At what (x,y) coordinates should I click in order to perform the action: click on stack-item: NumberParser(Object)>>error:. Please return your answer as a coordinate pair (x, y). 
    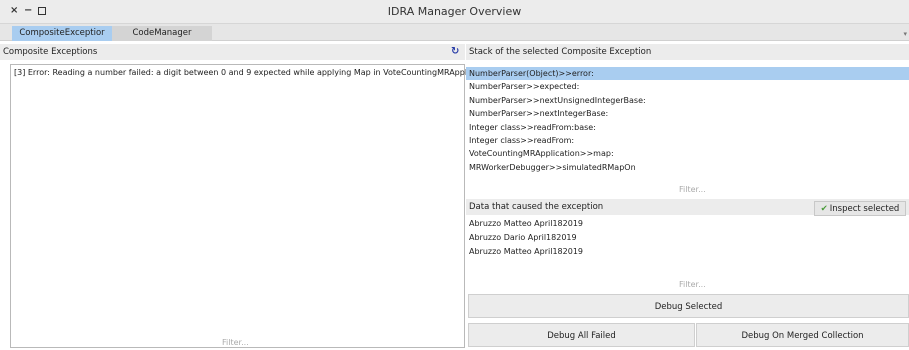
    Looking at the image, I should click on (687, 74).